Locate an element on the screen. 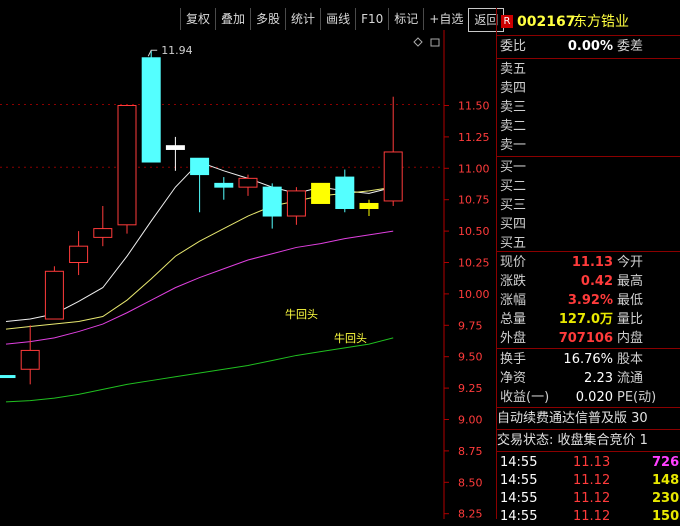  fin-label-2: PE(动) is located at coordinates (637, 397).